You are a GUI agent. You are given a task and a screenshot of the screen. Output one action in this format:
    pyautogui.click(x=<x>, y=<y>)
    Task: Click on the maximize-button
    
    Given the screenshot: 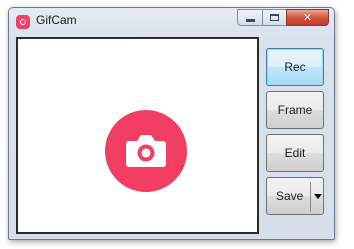 What is the action you would take?
    pyautogui.click(x=274, y=17)
    